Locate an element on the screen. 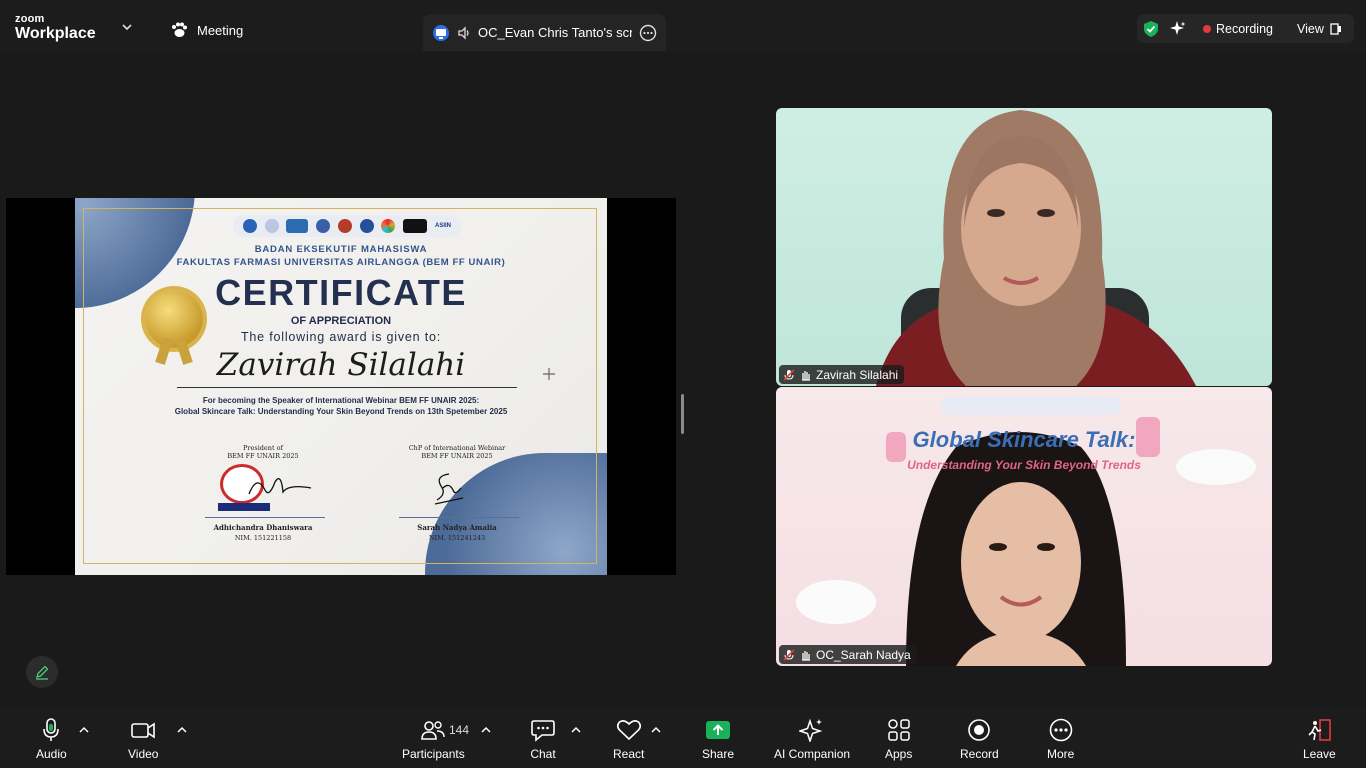  logo-strip: ASIIN is located at coordinates (347, 226).